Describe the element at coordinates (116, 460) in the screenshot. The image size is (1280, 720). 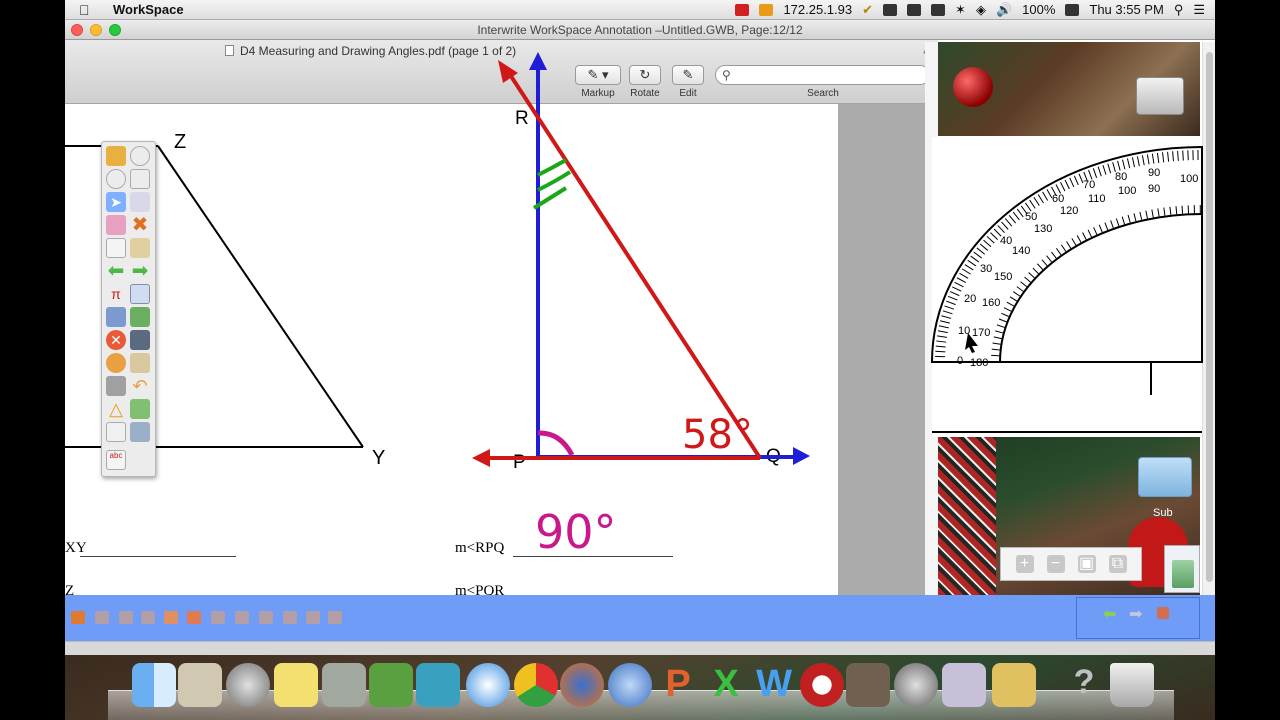
I see `text-tool-icon: abc` at that location.